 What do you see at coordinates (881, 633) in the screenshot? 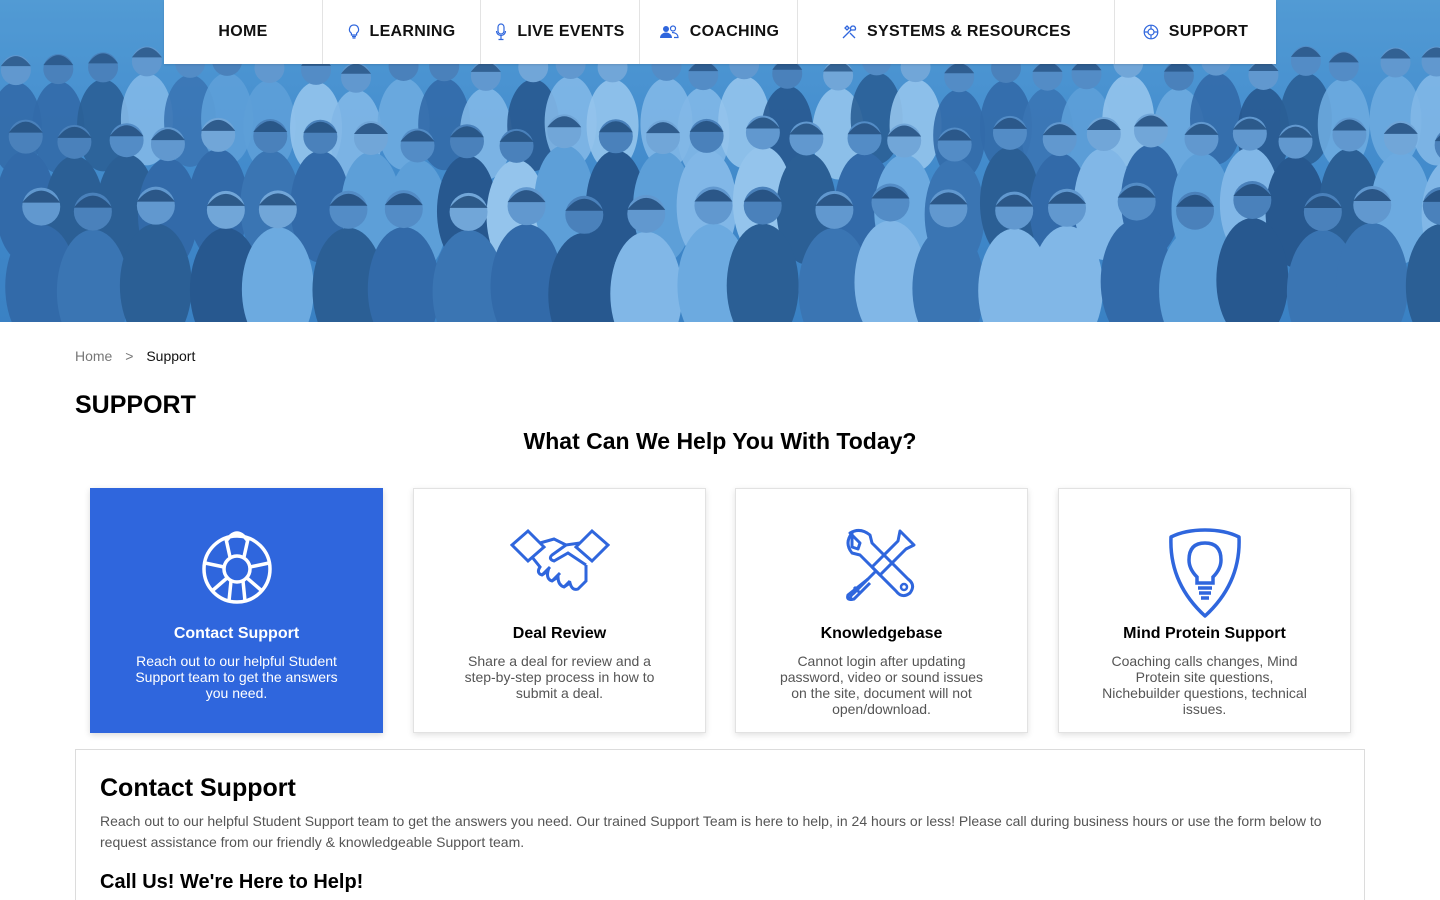
I see `card-title: Knowledgebase` at bounding box center [881, 633].